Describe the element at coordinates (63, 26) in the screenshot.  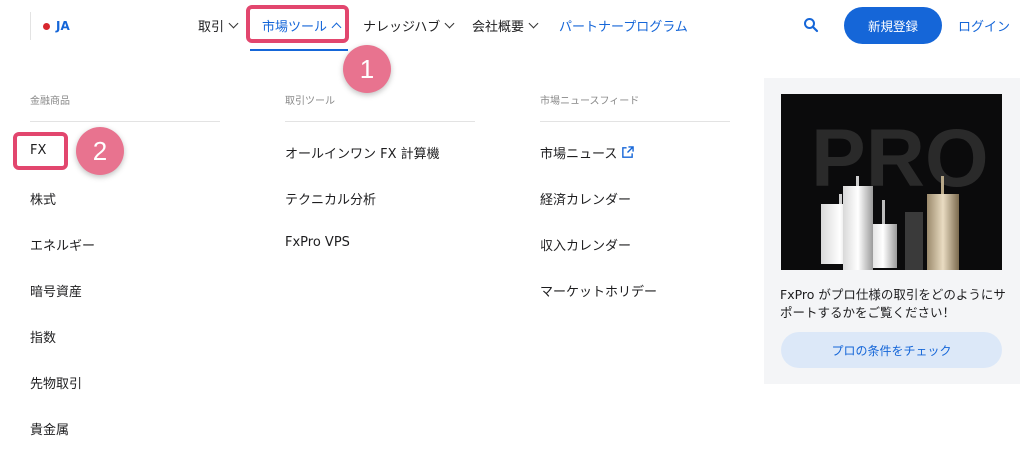
I see `language-label: JA` at that location.